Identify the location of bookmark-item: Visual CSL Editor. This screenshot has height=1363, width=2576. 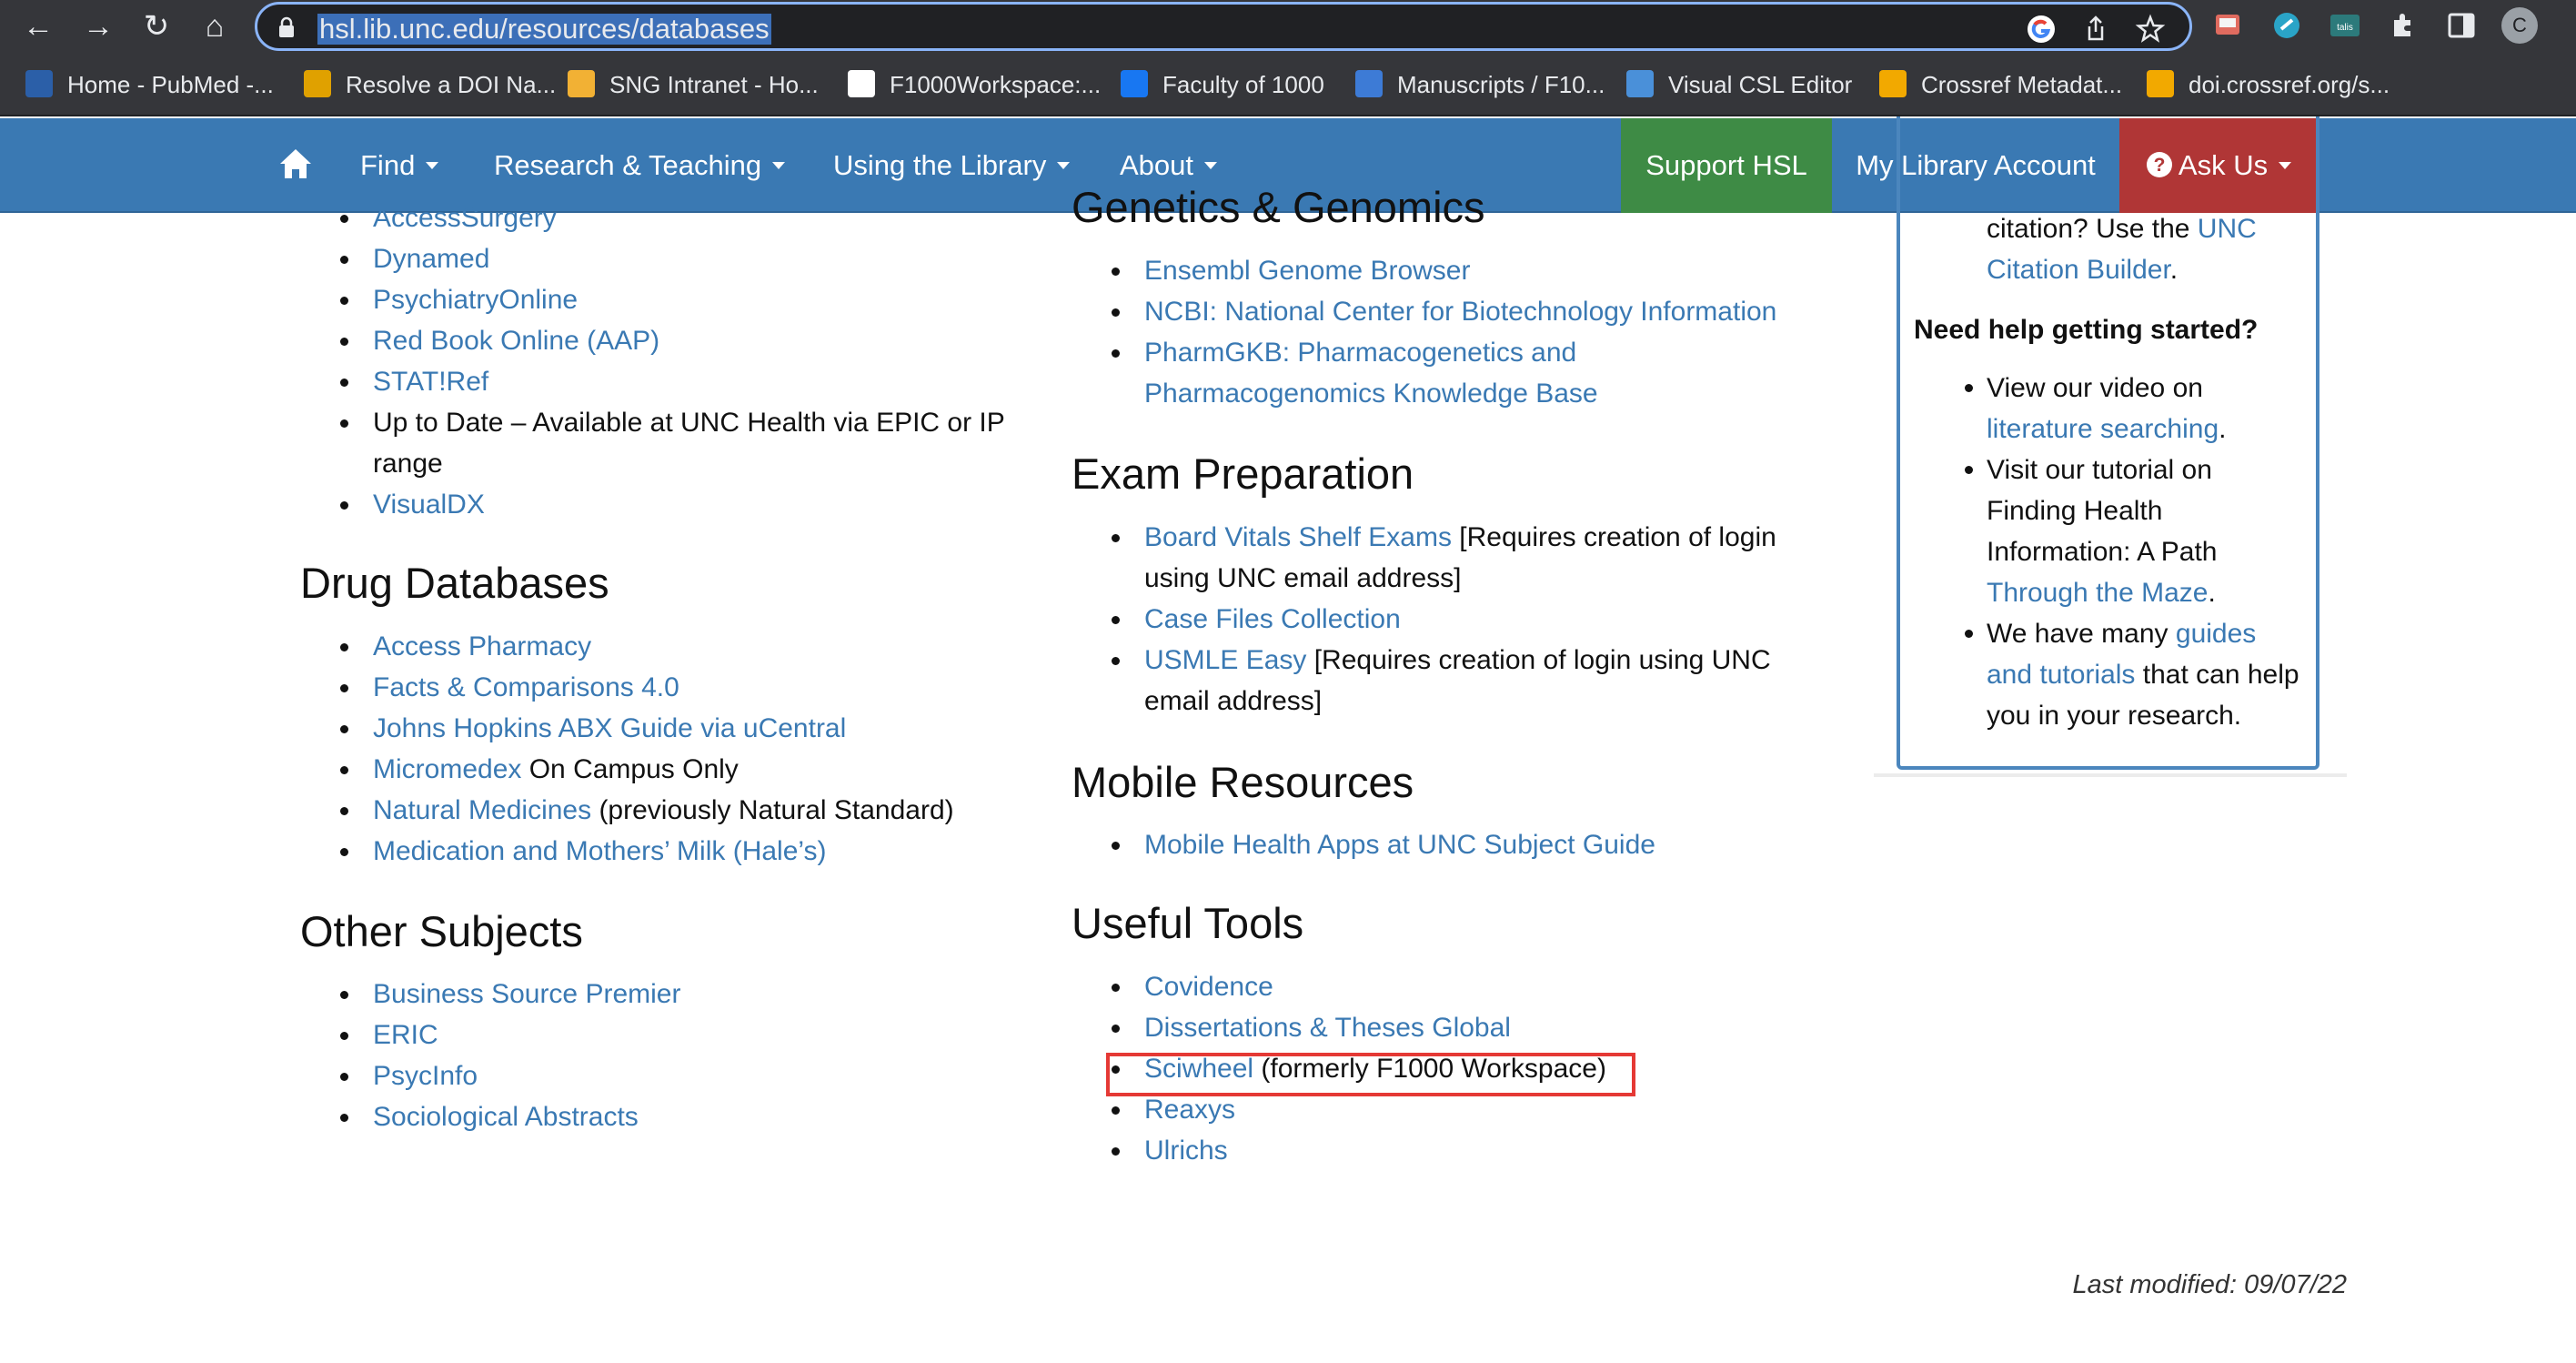
(1739, 84).